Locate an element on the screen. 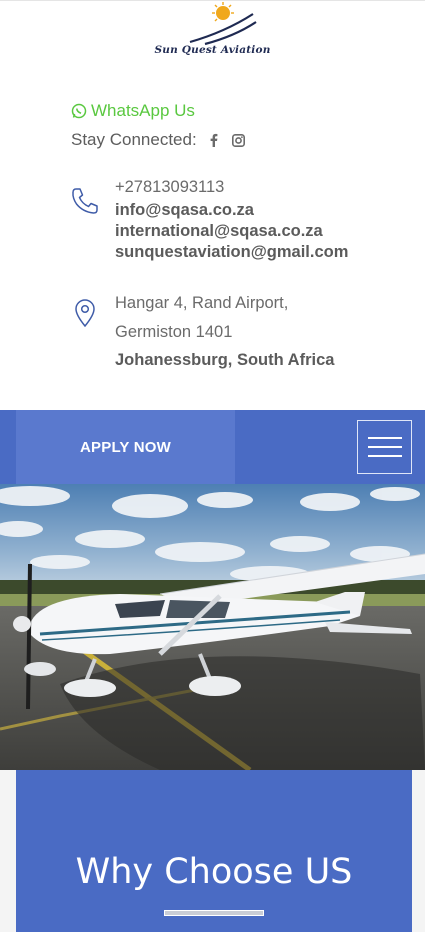 This screenshot has height=932, width=425. location-pin-icon is located at coordinates (85, 313).